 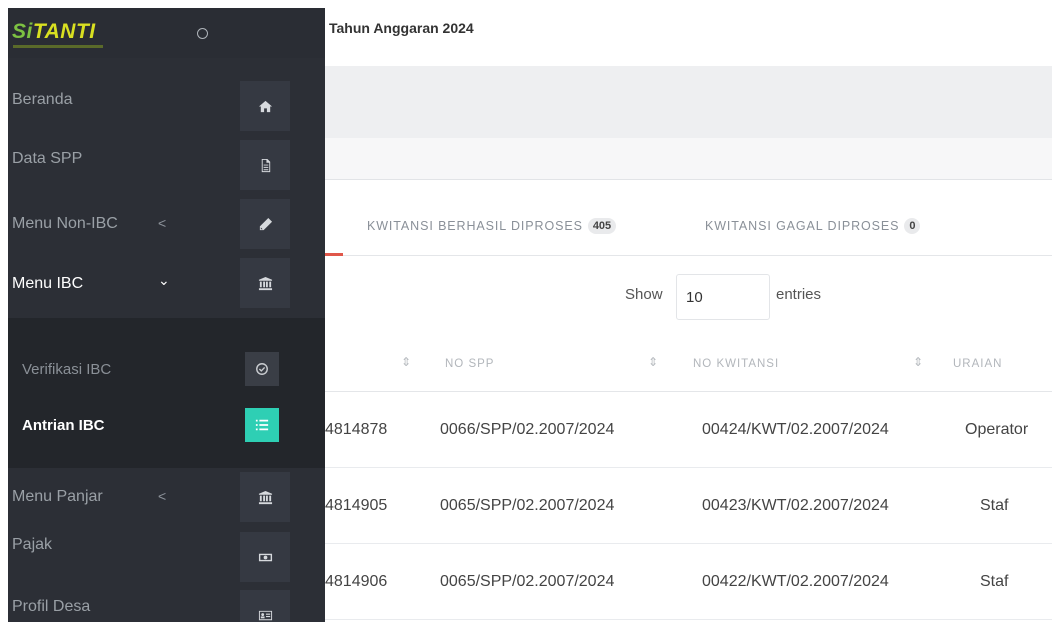 What do you see at coordinates (736, 364) in the screenshot?
I see `column-header-no-kwitansi: NO KWITANSI` at bounding box center [736, 364].